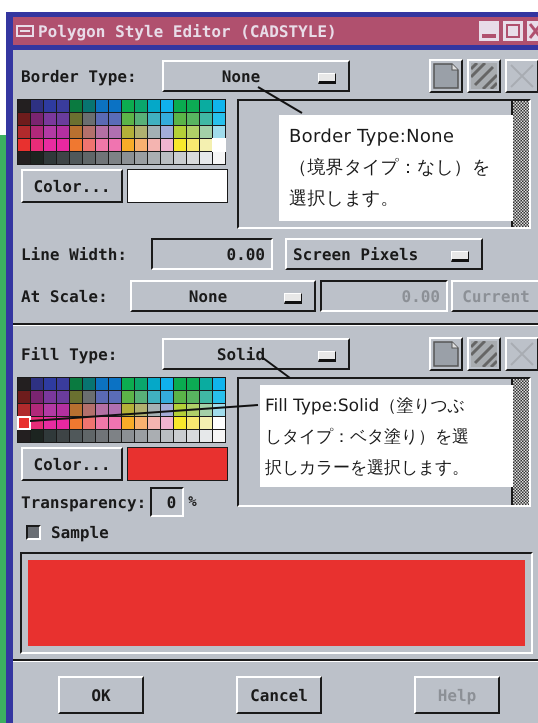  What do you see at coordinates (489, 31) in the screenshot?
I see `minimize-icon` at bounding box center [489, 31].